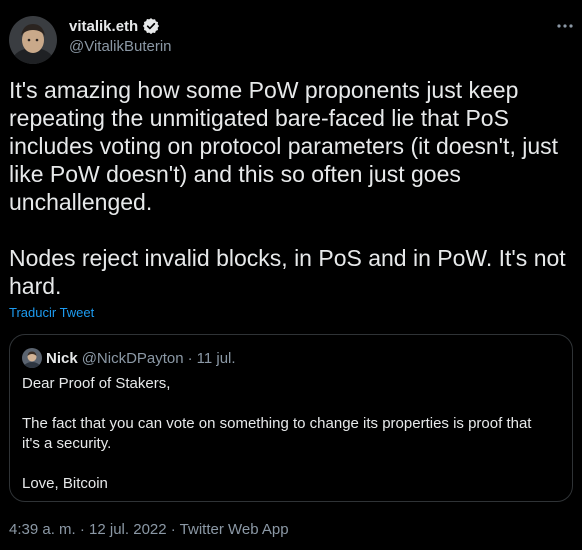 The image size is (582, 550). I want to click on author-name-row: vitalik.eth, so click(114, 26).